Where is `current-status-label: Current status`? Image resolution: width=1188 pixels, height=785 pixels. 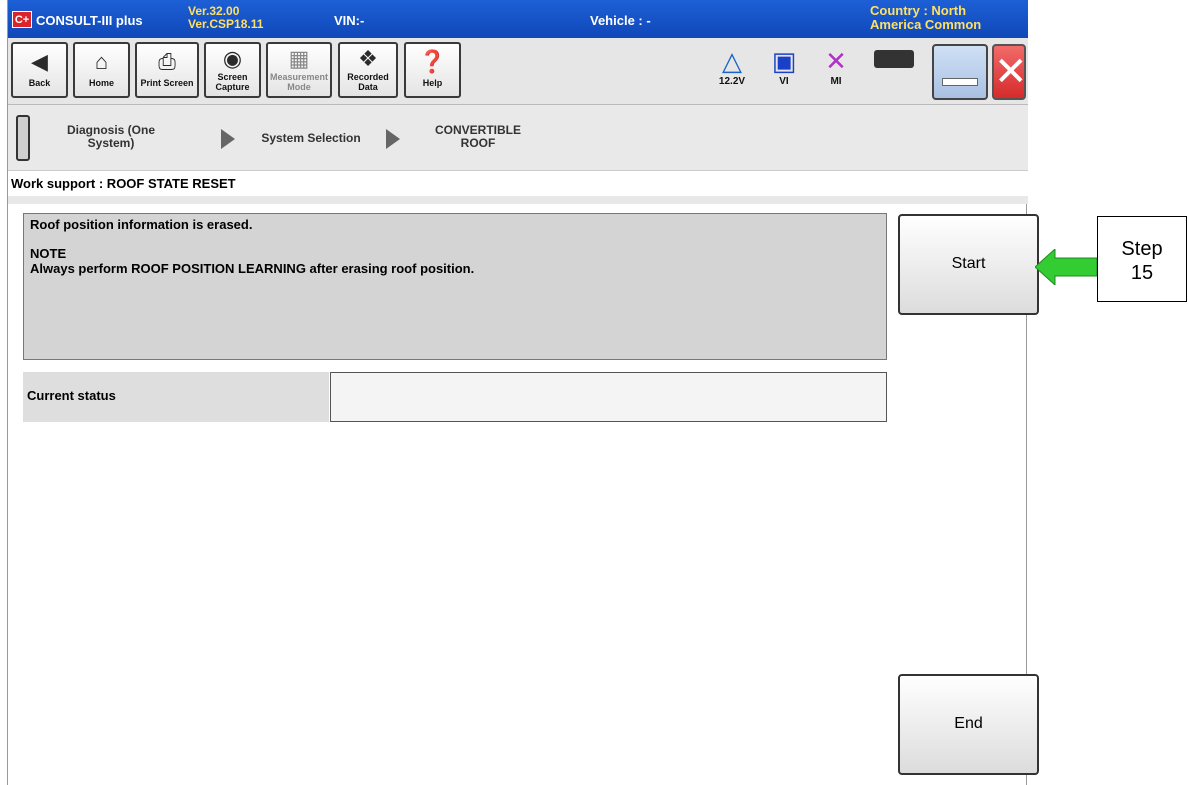
current-status-label: Current status is located at coordinates (176, 397).